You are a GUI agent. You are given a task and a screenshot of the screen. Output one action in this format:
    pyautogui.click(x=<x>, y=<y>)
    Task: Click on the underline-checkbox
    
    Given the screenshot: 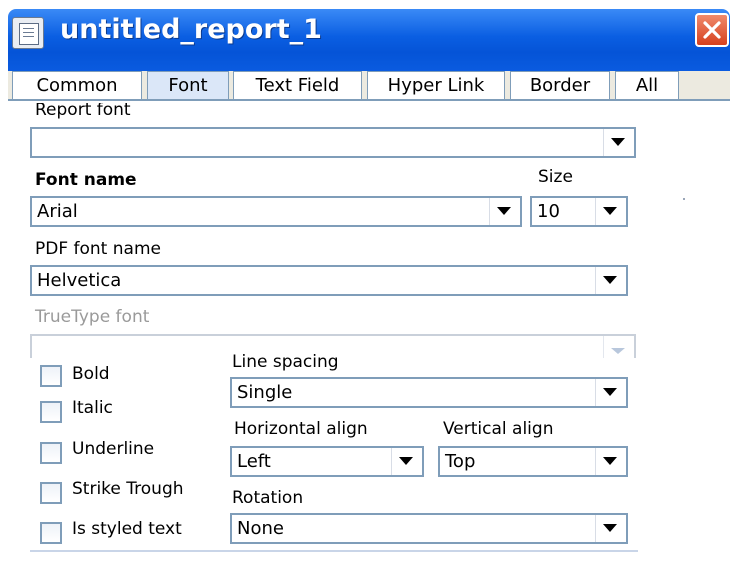 What is the action you would take?
    pyautogui.click(x=51, y=453)
    